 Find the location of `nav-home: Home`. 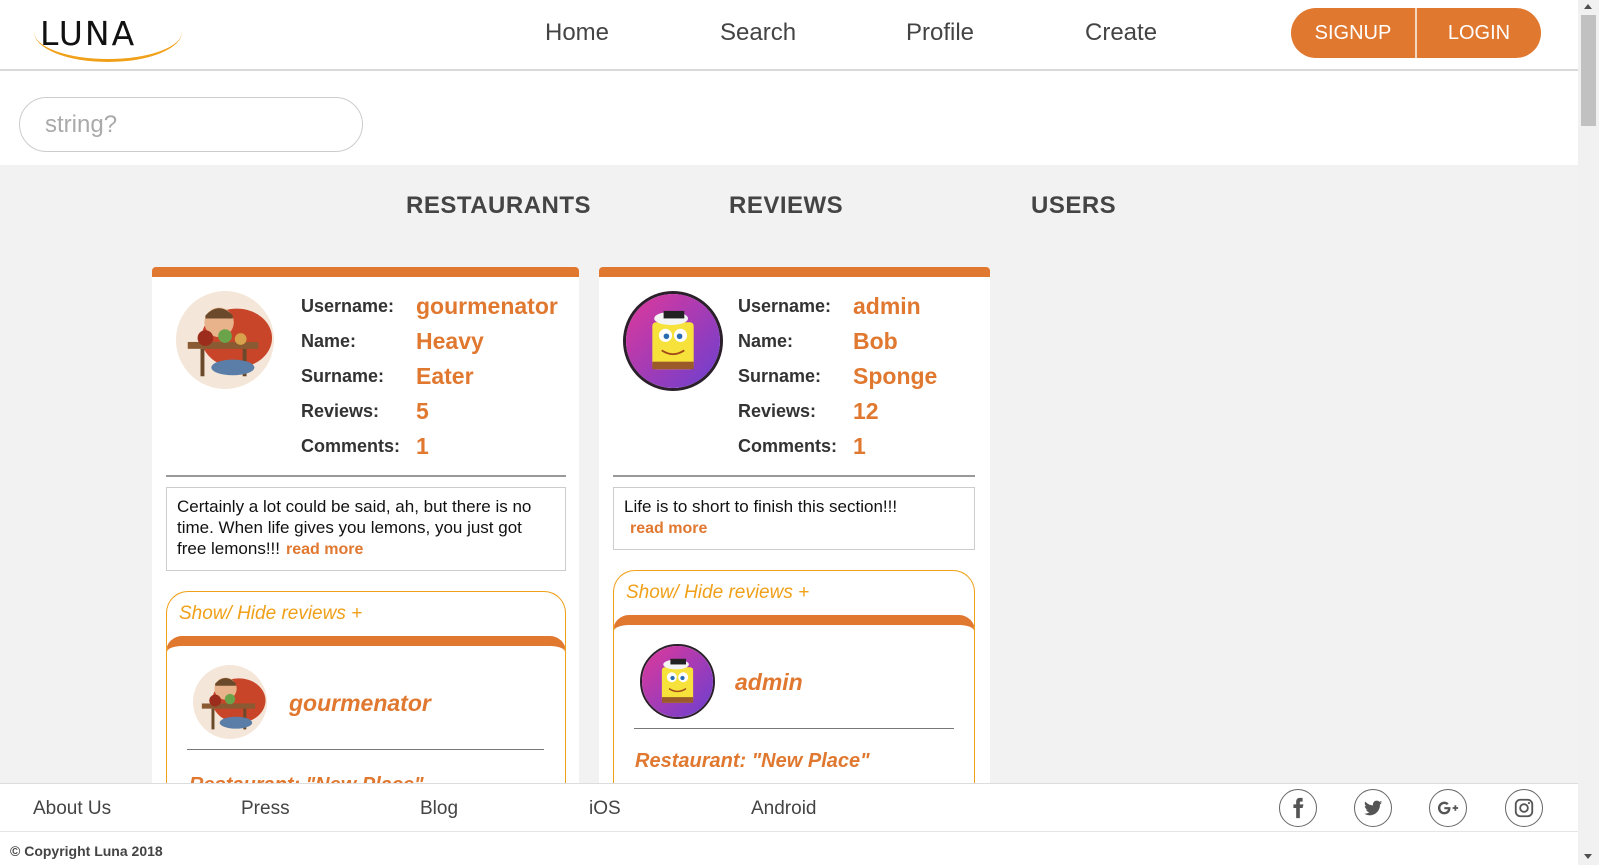

nav-home: Home is located at coordinates (577, 33).